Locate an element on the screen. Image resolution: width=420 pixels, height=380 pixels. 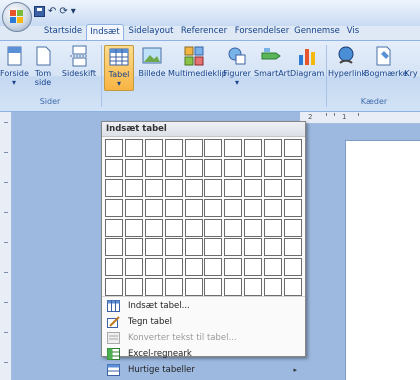
blank-page-button: Tom side is located at coordinates (43, 68).